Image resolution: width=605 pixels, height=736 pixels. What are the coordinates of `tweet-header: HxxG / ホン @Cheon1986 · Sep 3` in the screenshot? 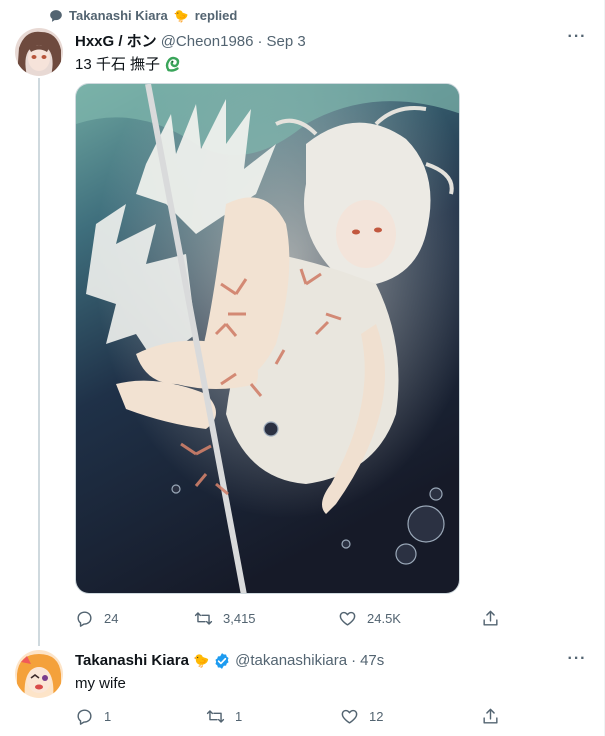 It's located at (190, 40).